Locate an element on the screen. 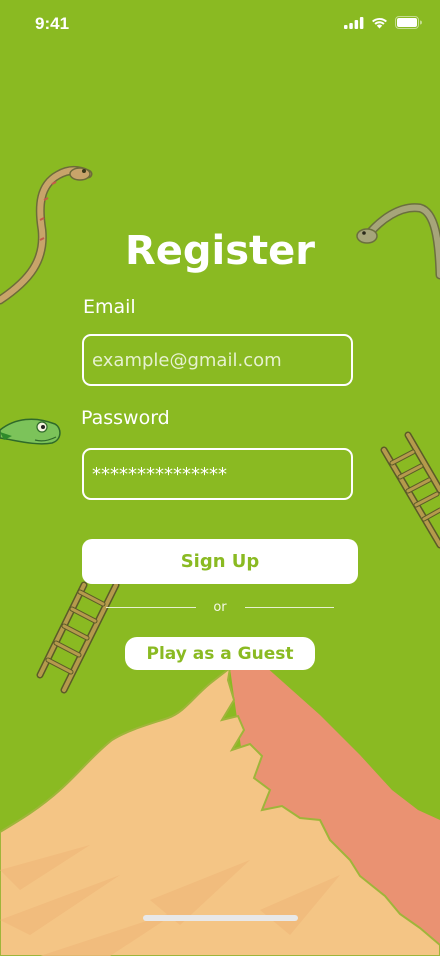  ladder-illustration is located at coordinates (410, 490).